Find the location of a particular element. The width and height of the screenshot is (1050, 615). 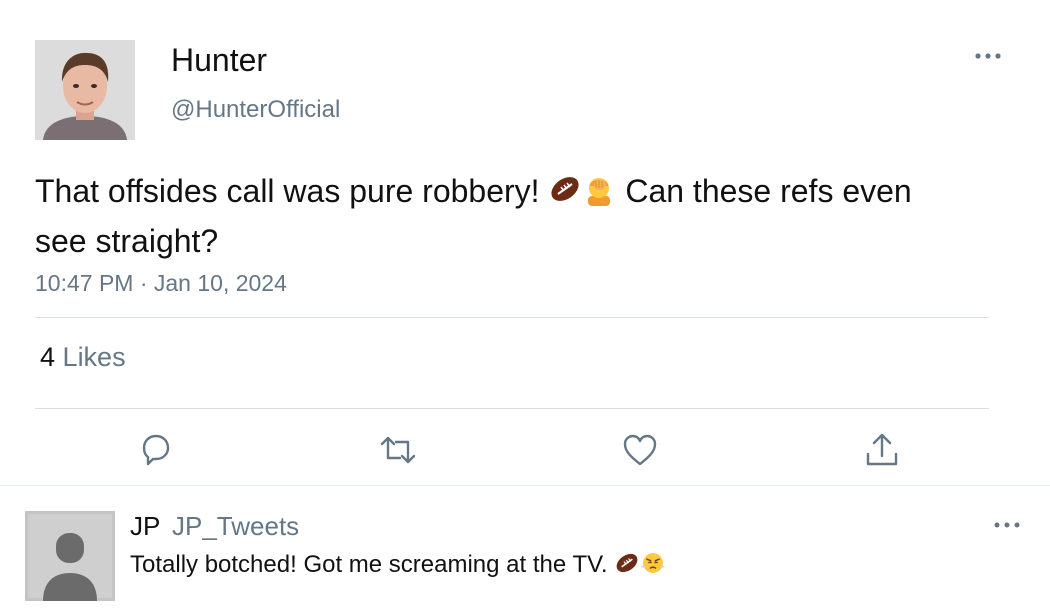

reply-icon is located at coordinates (156, 450).